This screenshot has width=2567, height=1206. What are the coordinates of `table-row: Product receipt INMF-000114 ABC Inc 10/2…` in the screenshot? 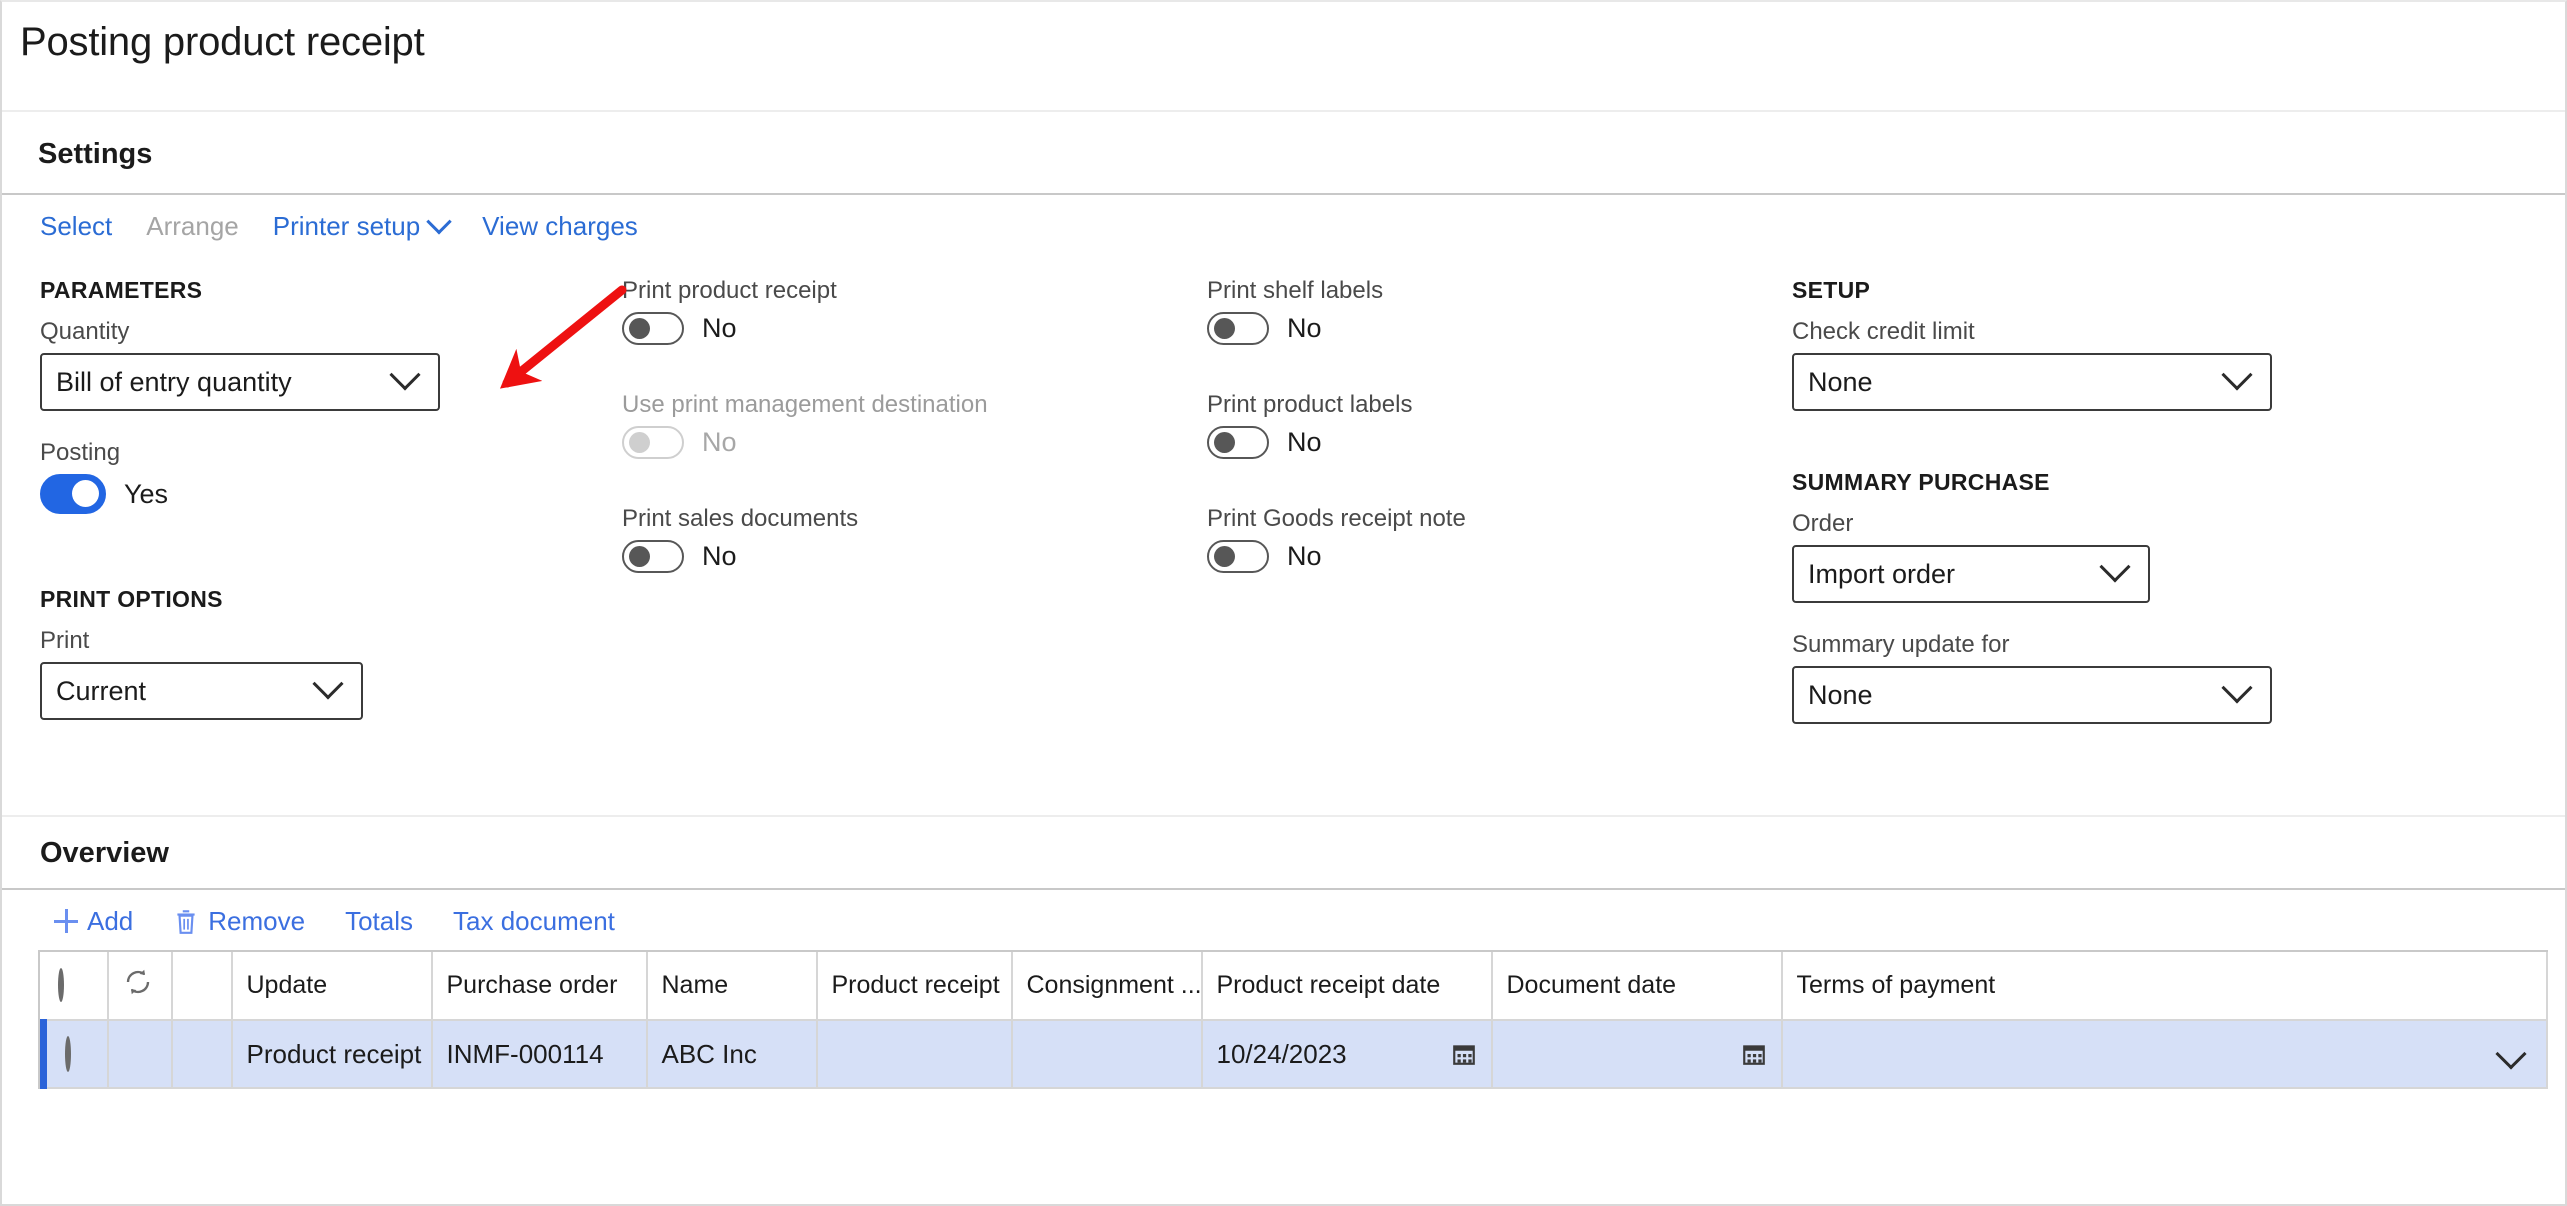 It's located at (1294, 1054).